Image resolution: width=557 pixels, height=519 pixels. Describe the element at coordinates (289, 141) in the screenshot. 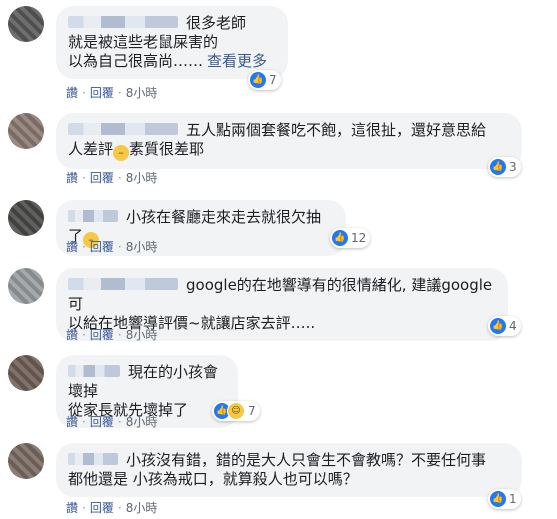

I see `comment-bubble: 五人點兩個套餐吃不飽，這很扯，還好意思給 人差評 – 素質很差耶` at that location.